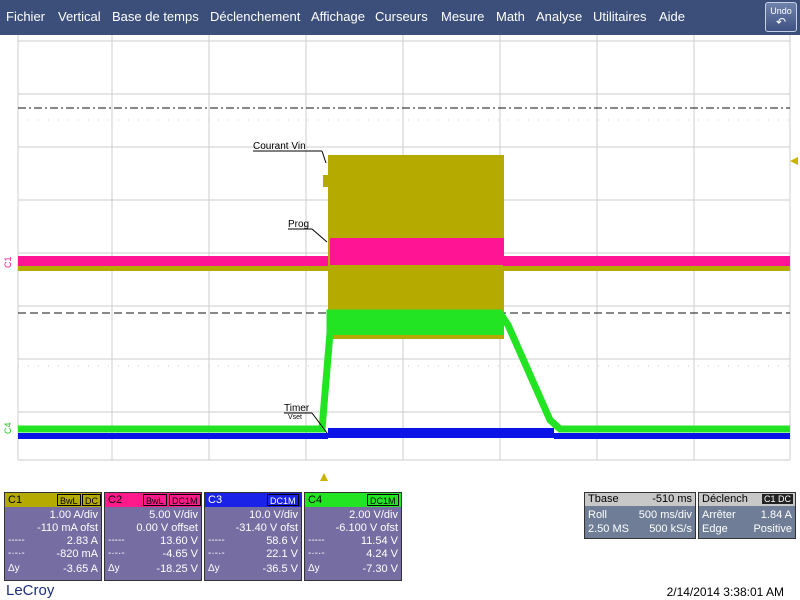 The width and height of the screenshot is (800, 600). I want to click on channel-name: C1, so click(15, 500).